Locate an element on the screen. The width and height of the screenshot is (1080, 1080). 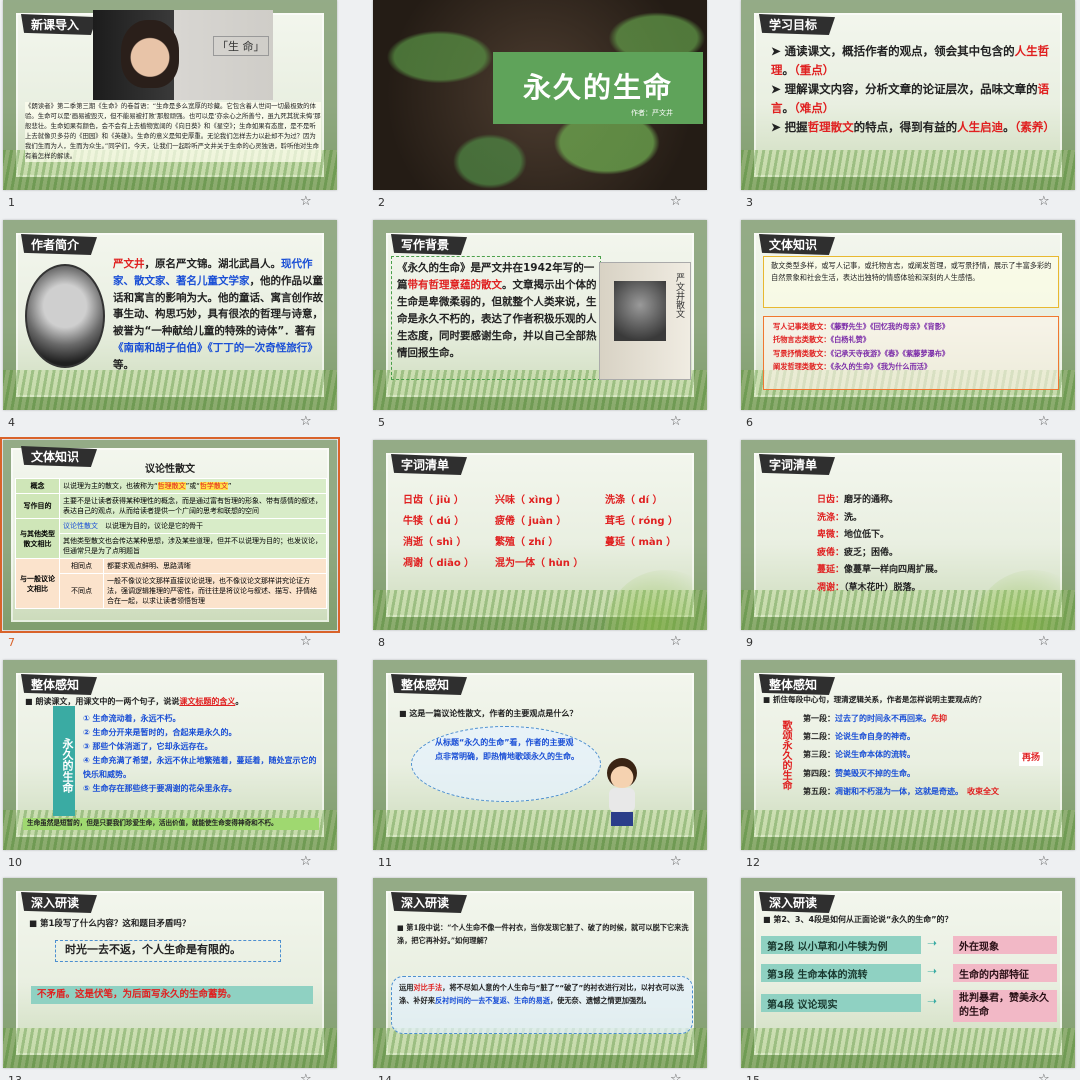
goal-item: ➤ 把握哲理散文的特点，得到有益的人生启迪。（素养） is located at coordinates (913, 126).